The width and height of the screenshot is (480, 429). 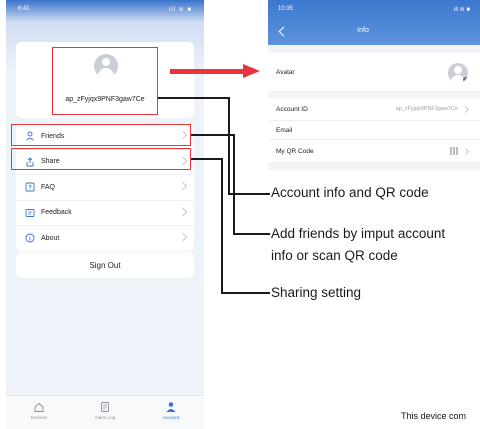 I want to click on tab-label: Alarm Log, so click(x=105, y=417).